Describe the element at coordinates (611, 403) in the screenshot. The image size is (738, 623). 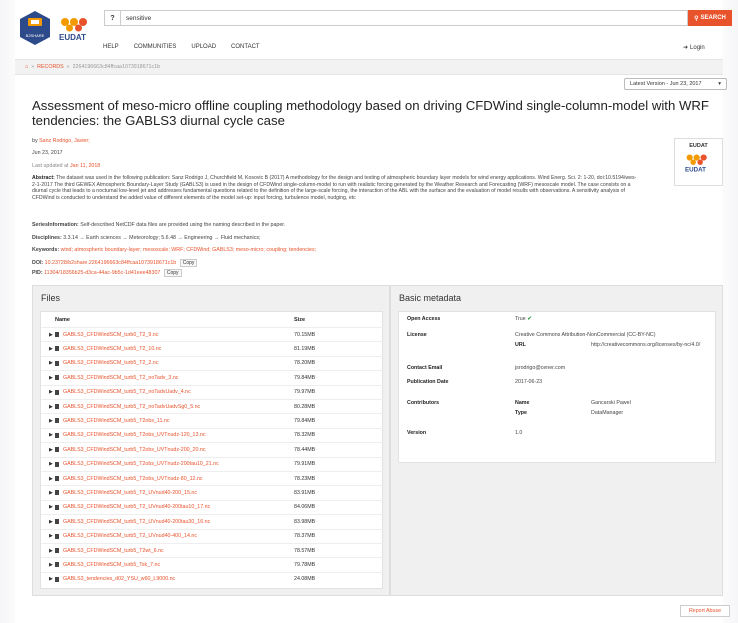
I see `contributor-name: Gancarski Pawel` at that location.